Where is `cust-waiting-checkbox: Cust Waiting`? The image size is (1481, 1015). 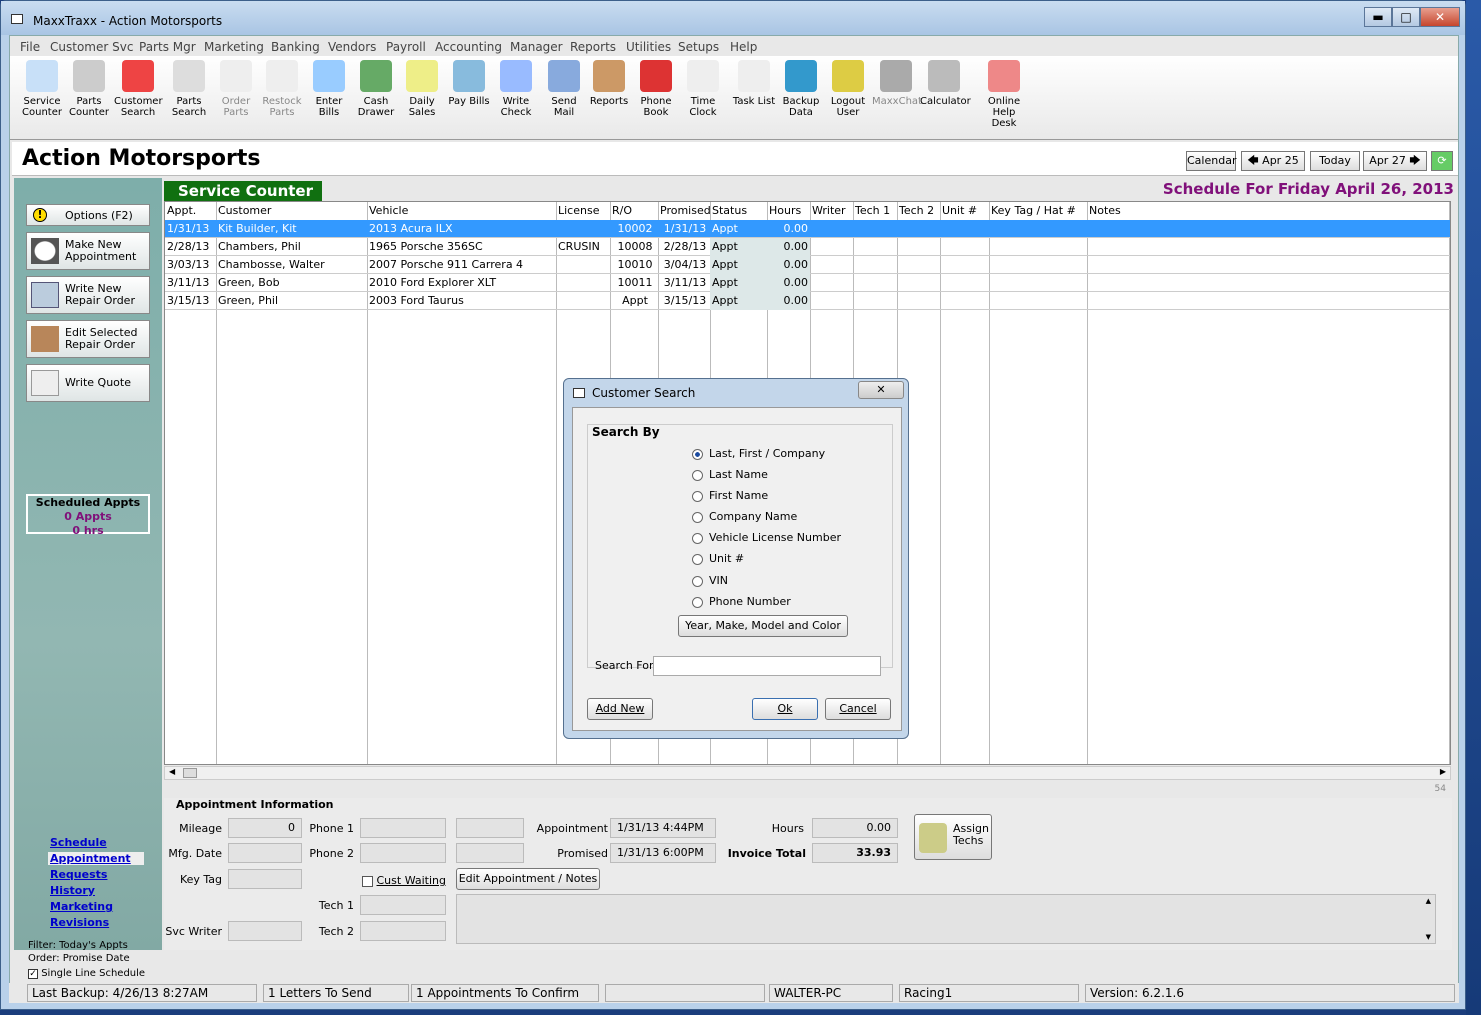 cust-waiting-checkbox: Cust Waiting is located at coordinates (404, 880).